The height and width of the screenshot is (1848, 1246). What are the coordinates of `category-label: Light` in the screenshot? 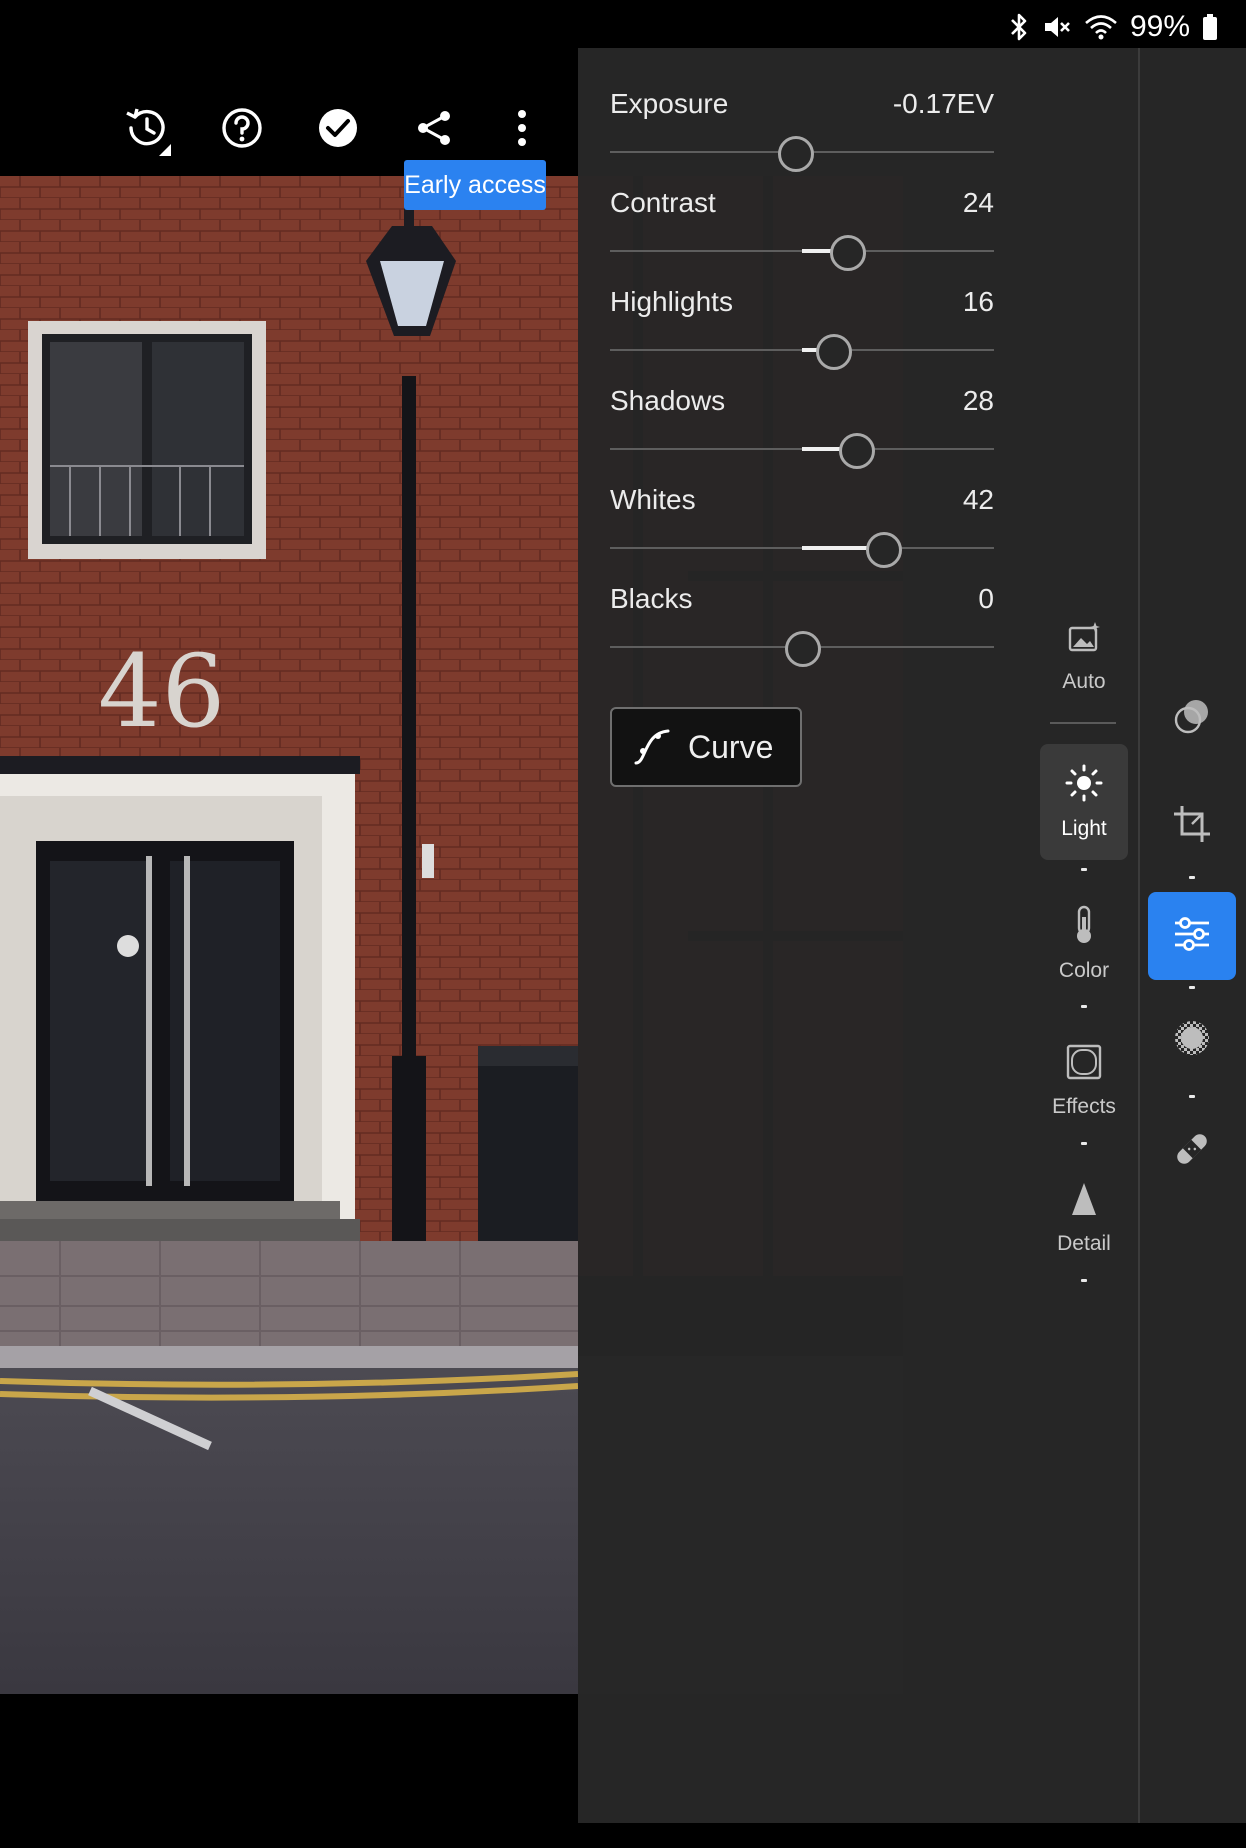 It's located at (1084, 828).